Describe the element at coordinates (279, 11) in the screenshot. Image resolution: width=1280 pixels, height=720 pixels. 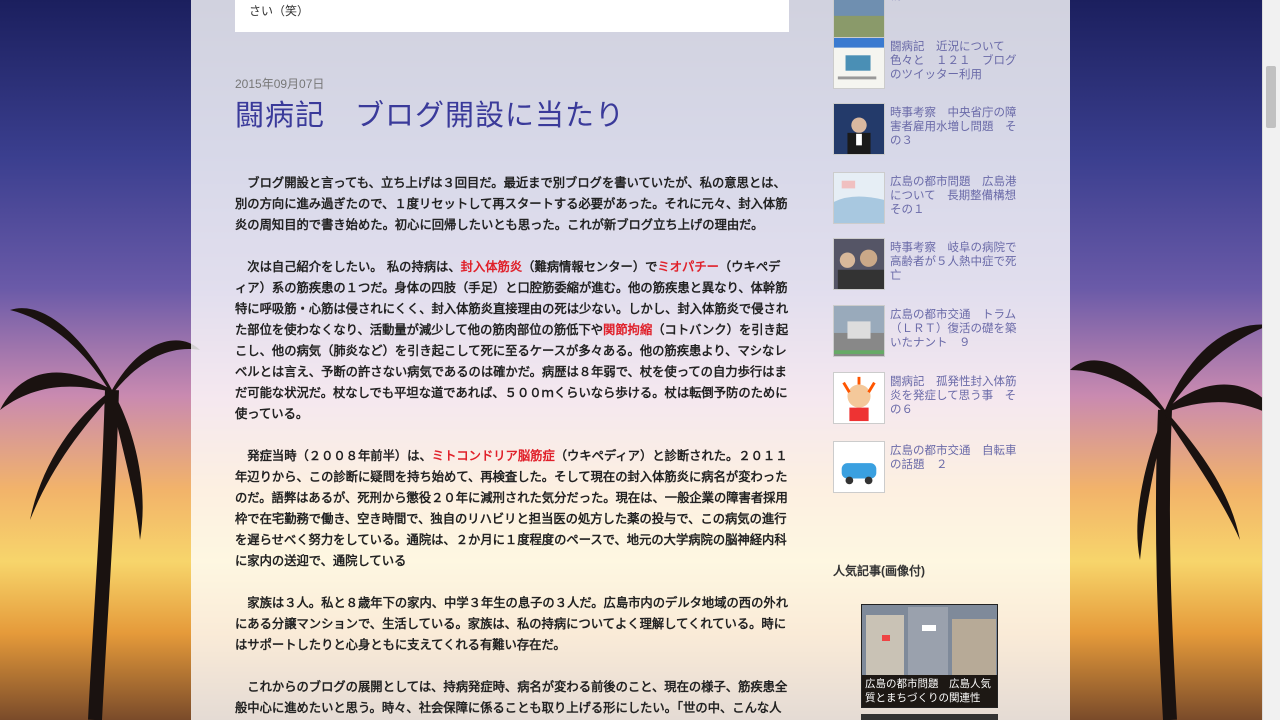
I see `comment-text: さい（笑）` at that location.